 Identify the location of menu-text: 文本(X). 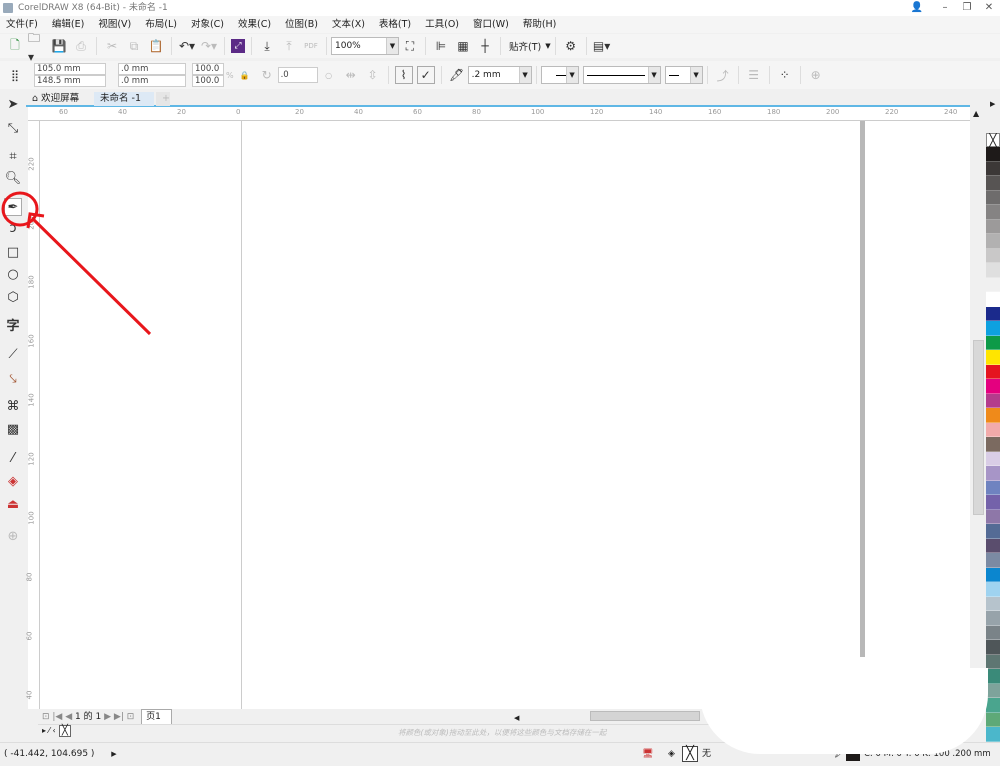
(348, 24).